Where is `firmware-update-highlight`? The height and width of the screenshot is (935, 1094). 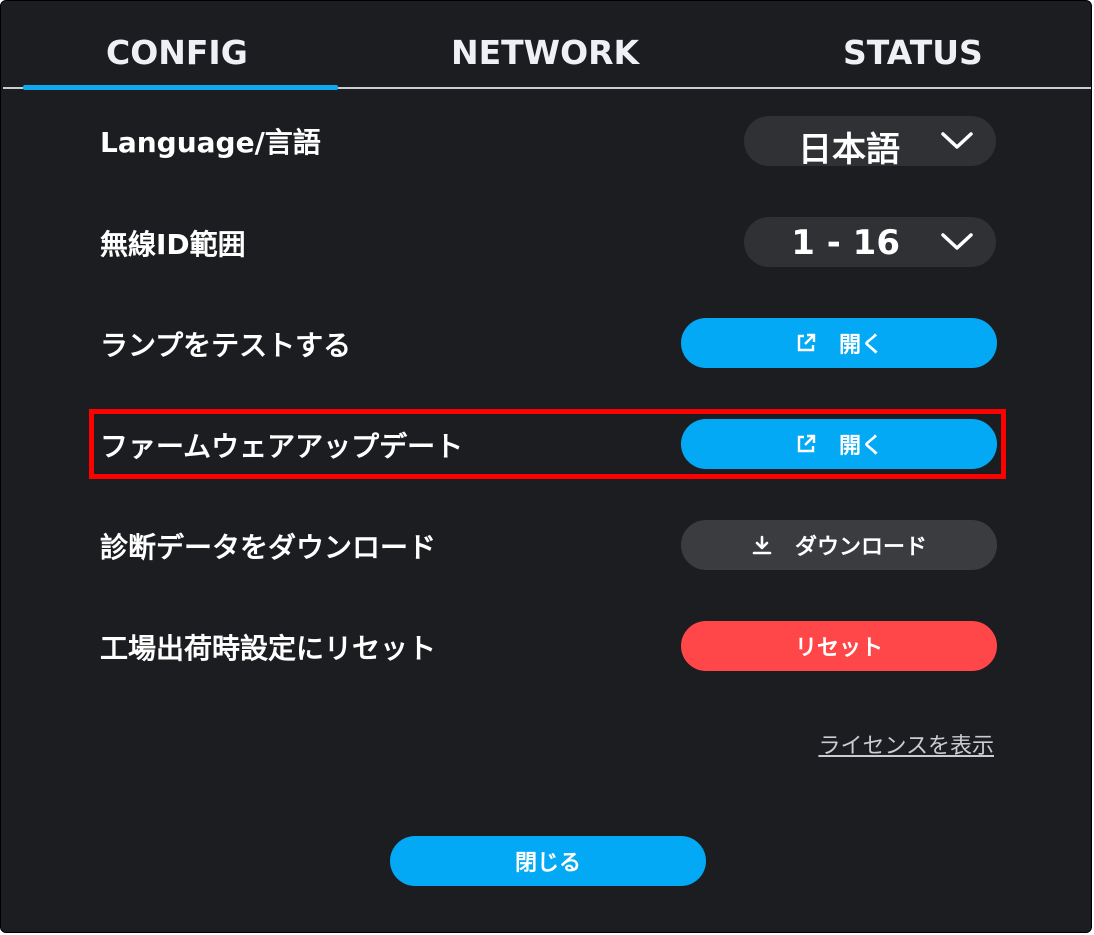 firmware-update-highlight is located at coordinates (547, 444).